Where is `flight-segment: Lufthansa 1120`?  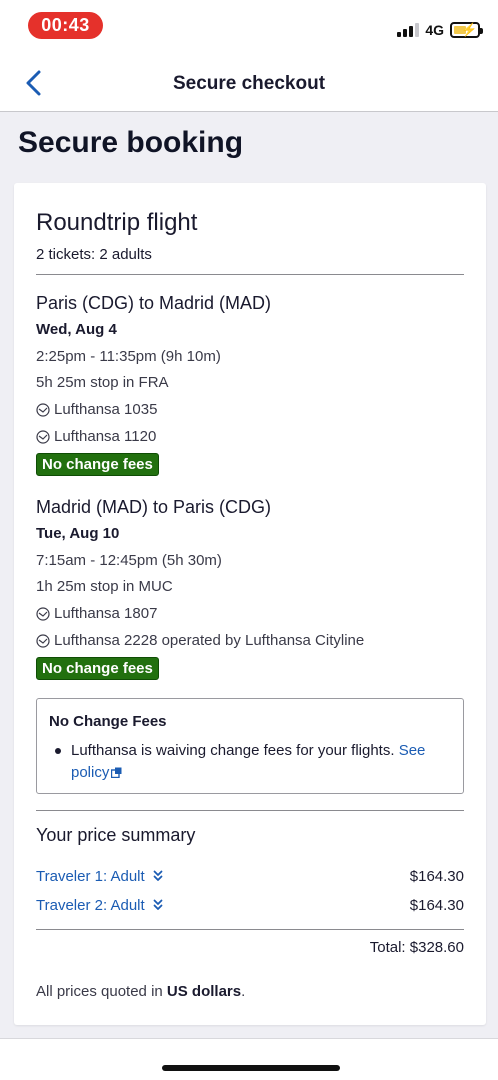 flight-segment: Lufthansa 1120 is located at coordinates (250, 436).